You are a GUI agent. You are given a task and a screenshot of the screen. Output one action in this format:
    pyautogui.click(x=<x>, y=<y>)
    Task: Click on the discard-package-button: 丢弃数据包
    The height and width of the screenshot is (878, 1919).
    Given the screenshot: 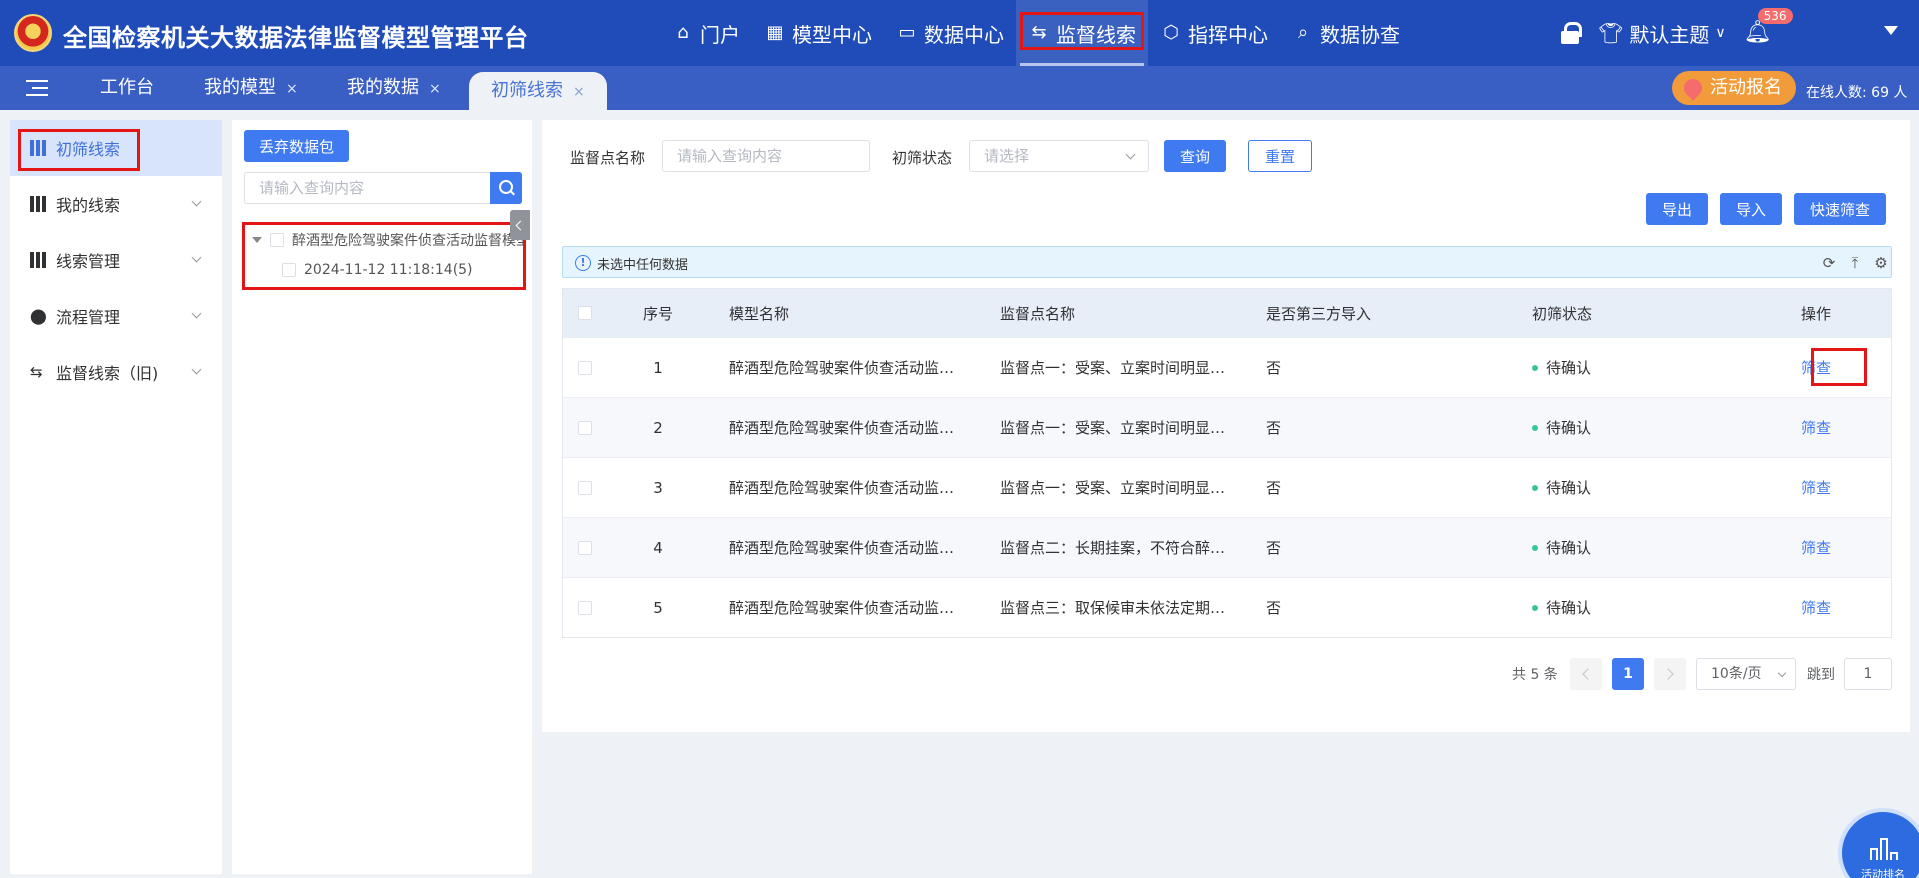 What is the action you would take?
    pyautogui.click(x=297, y=146)
    